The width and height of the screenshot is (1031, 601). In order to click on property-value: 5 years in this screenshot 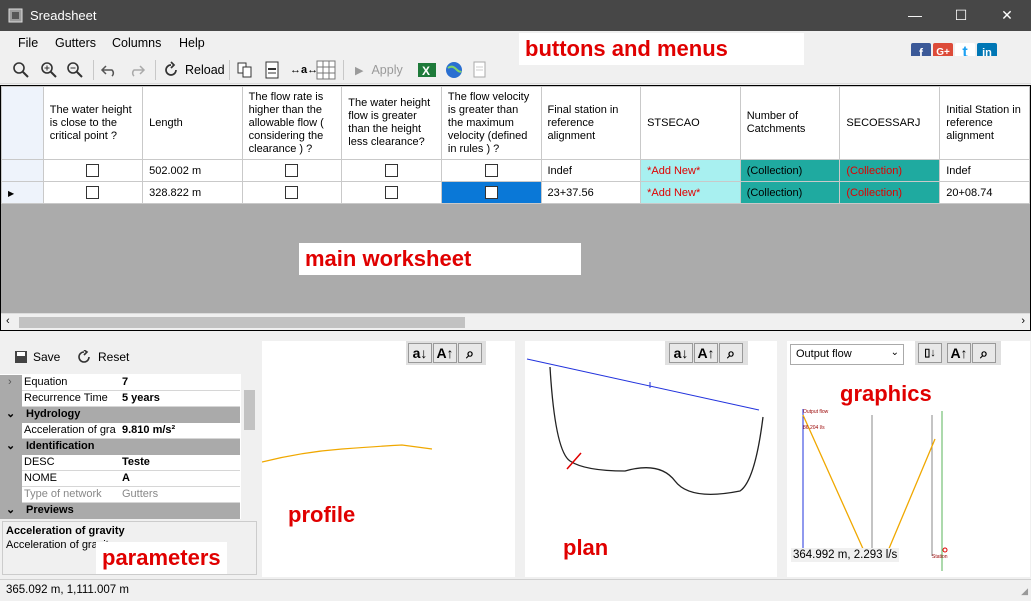, I will do `click(141, 398)`.